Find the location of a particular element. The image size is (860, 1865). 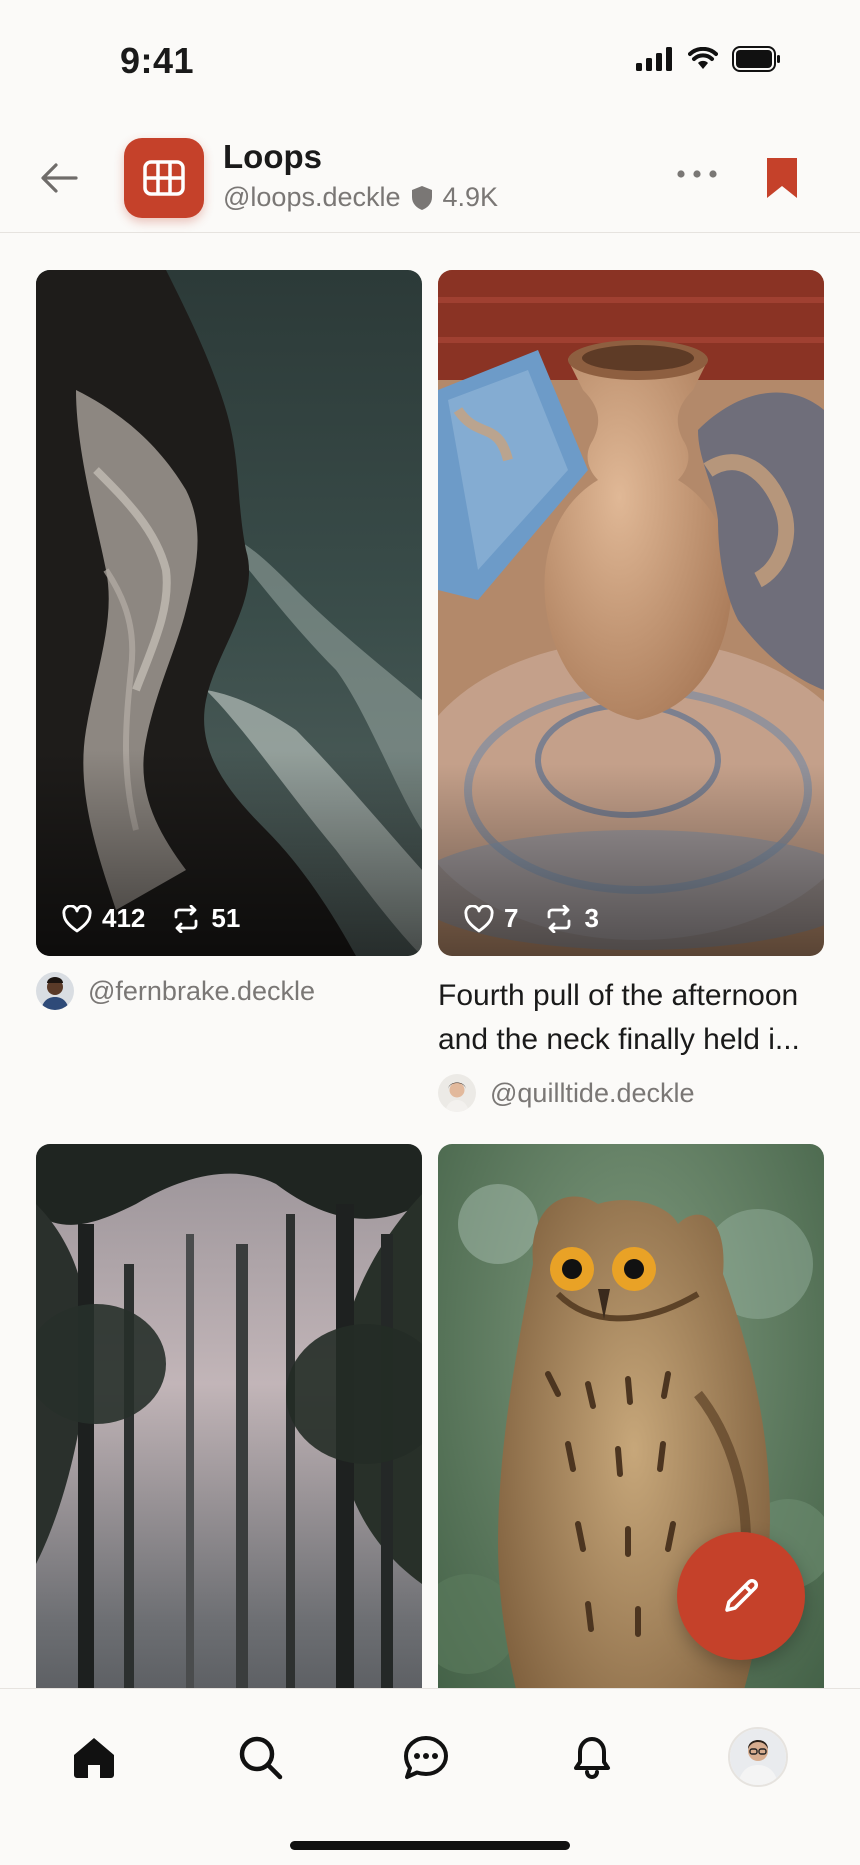

like-stat: 412 is located at coordinates (103, 918).